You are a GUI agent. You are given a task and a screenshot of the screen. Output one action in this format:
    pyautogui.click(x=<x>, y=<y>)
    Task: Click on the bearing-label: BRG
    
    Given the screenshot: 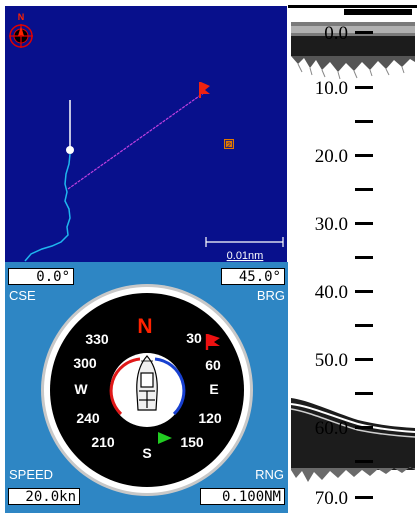 What is the action you would take?
    pyautogui.click(x=270, y=295)
    